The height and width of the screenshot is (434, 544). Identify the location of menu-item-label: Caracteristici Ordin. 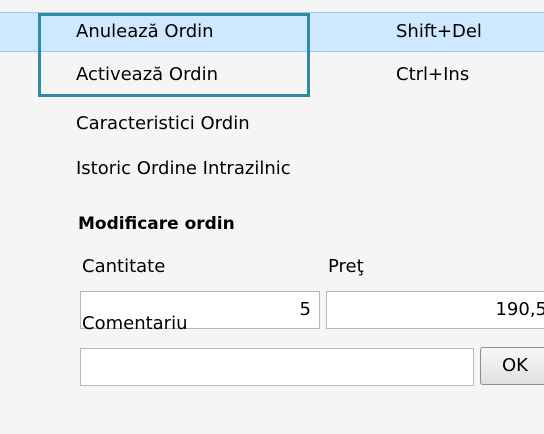
(163, 123).